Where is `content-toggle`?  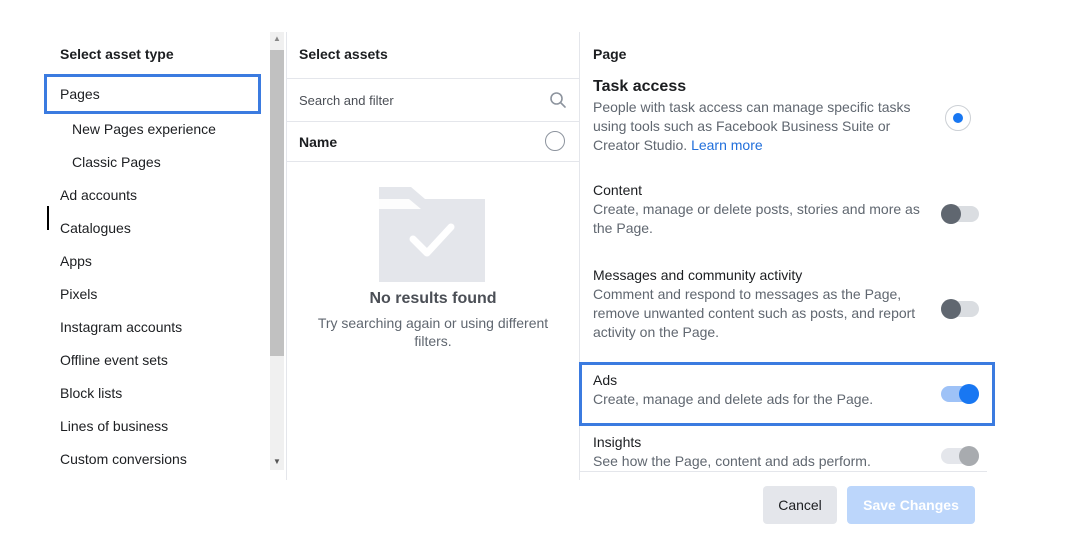 content-toggle is located at coordinates (960, 214).